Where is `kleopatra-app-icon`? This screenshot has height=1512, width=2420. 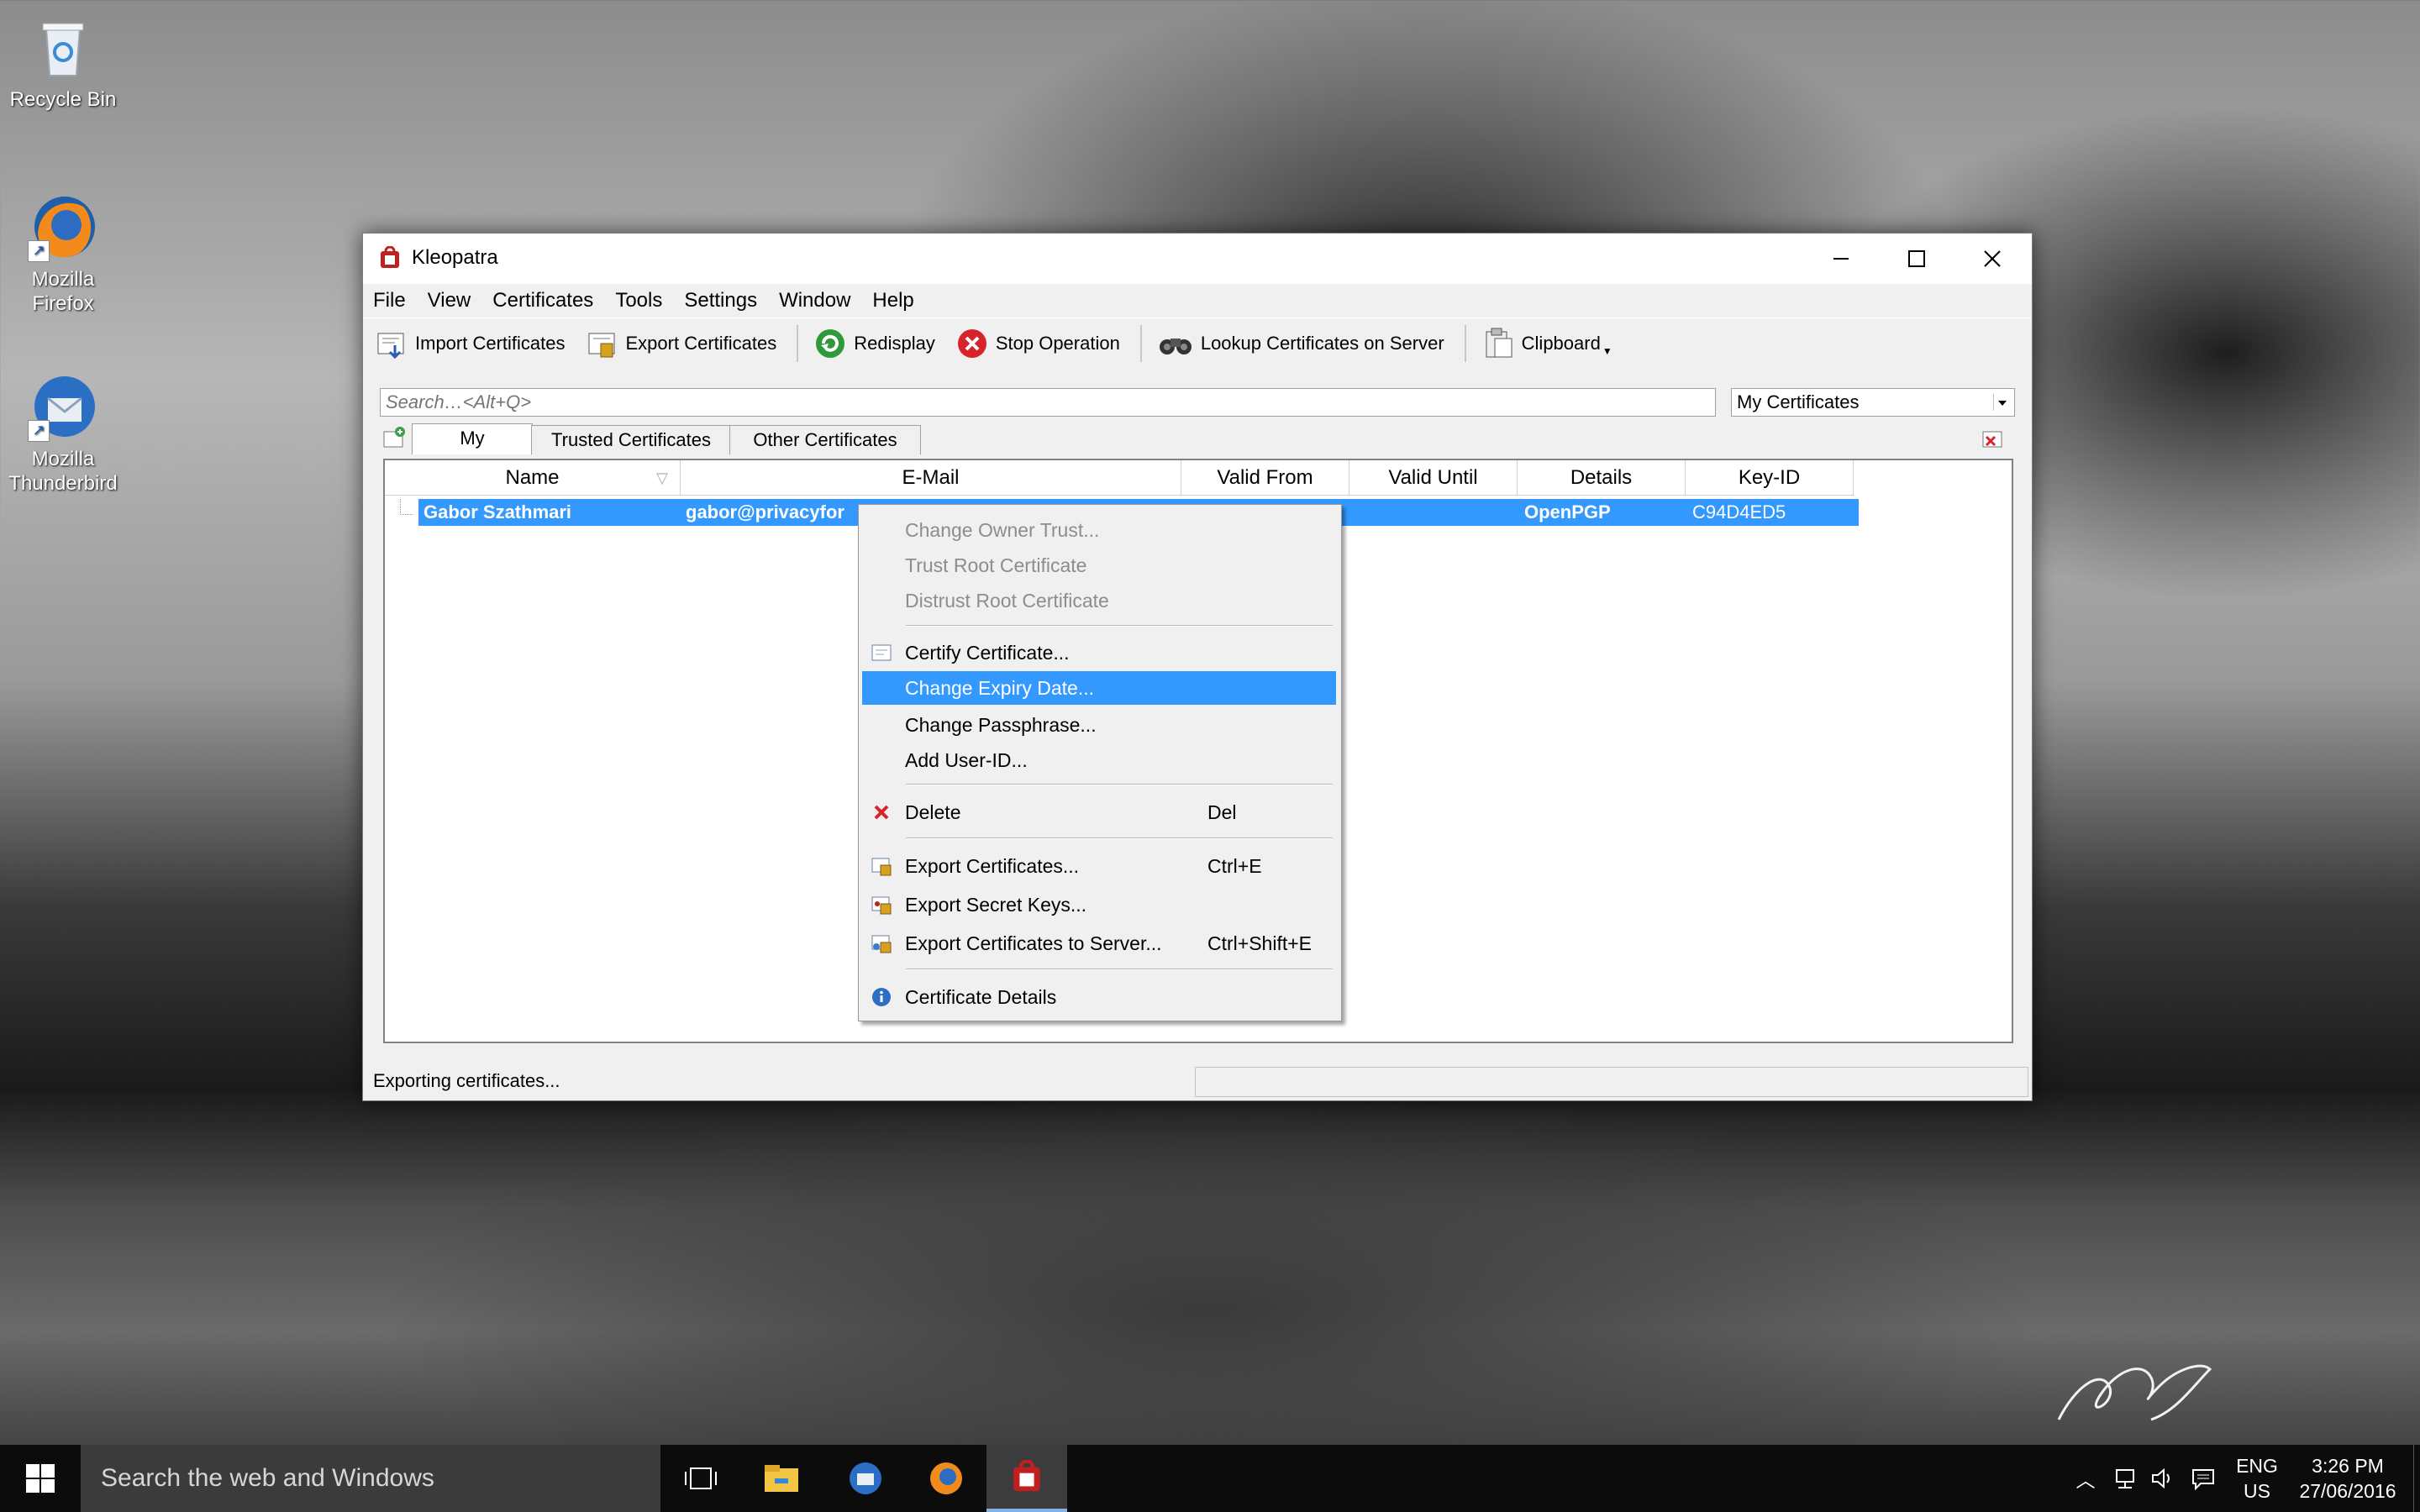
kleopatra-app-icon is located at coordinates (390, 257).